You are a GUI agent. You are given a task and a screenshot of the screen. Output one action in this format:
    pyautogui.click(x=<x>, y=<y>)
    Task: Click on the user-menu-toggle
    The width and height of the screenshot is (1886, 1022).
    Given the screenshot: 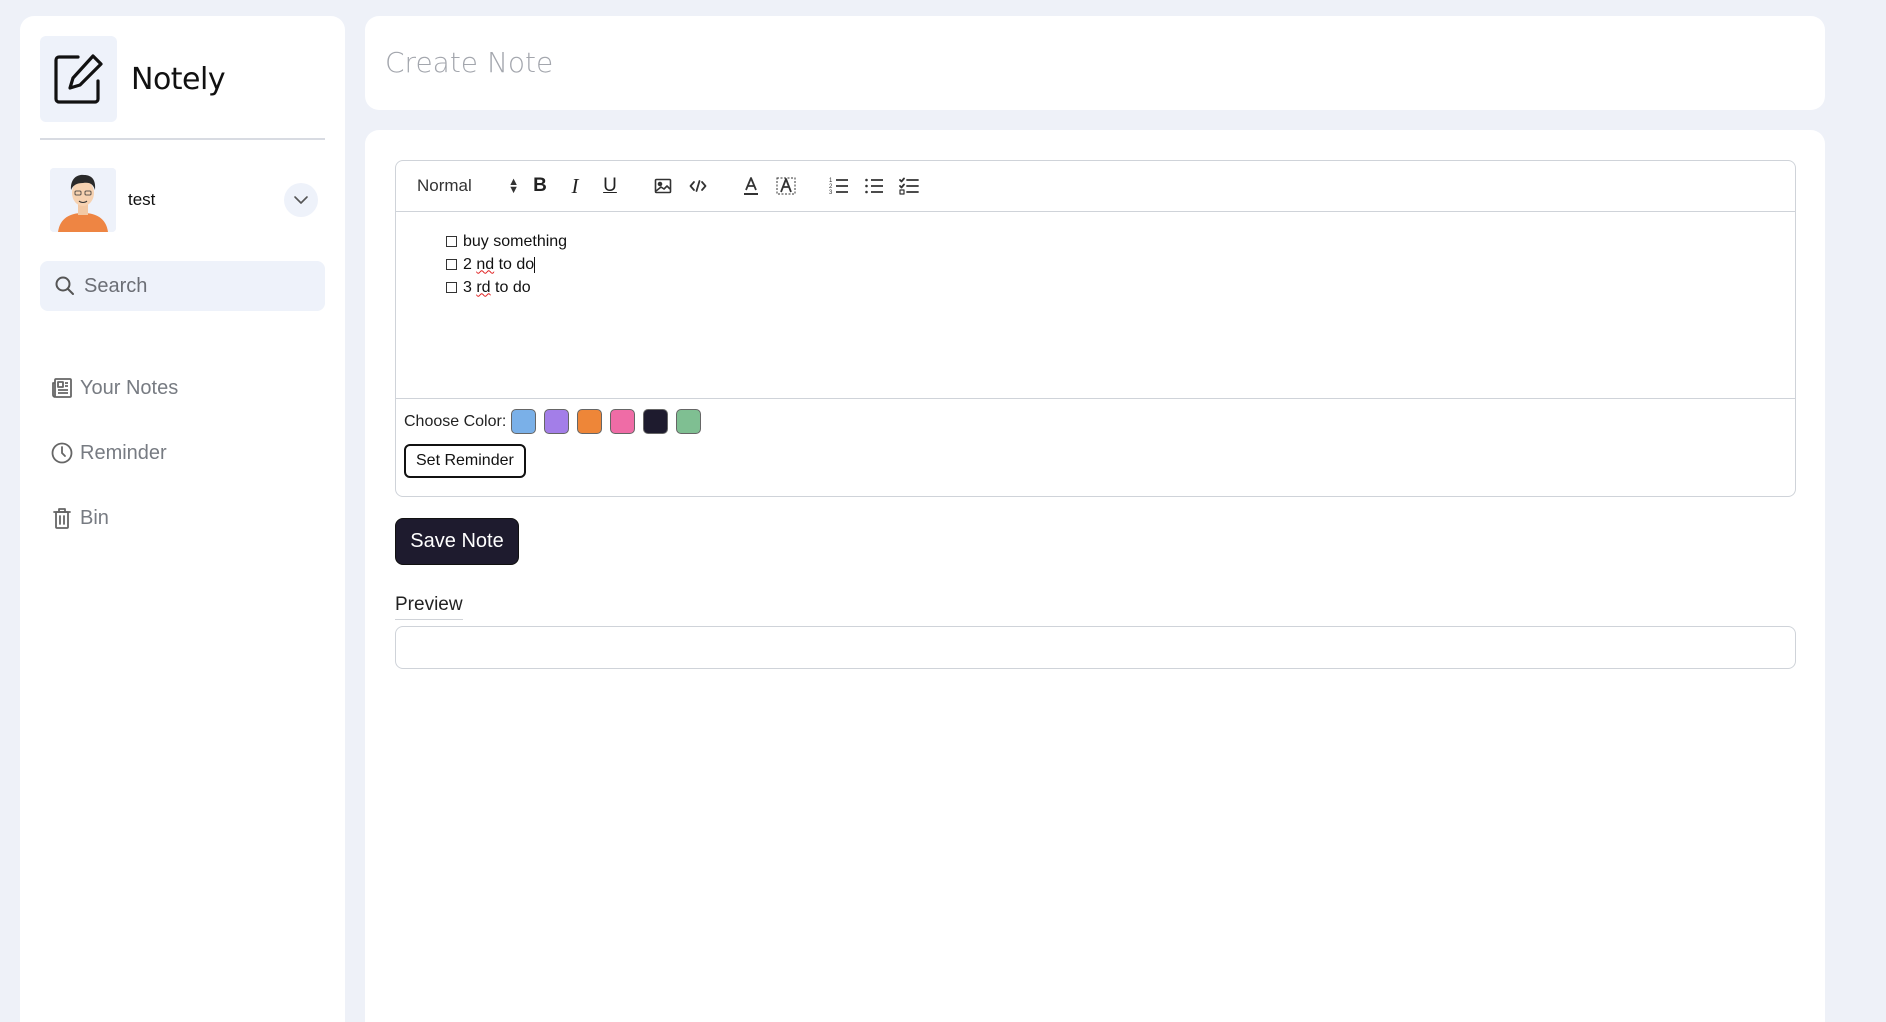 What is the action you would take?
    pyautogui.click(x=301, y=200)
    